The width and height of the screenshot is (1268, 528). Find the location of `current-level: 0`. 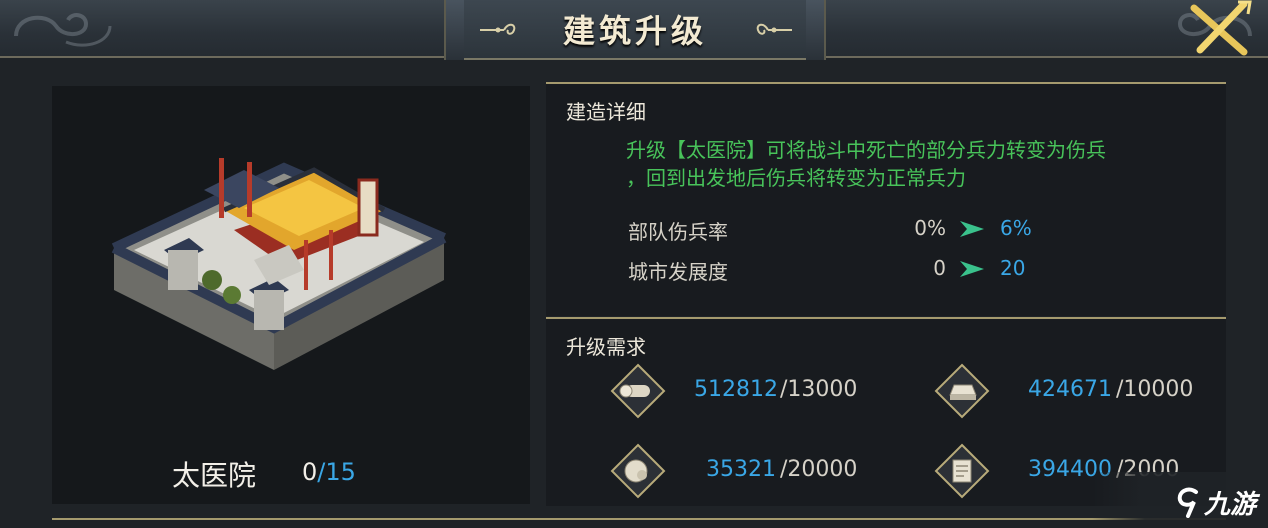

current-level: 0 is located at coordinates (310, 472).